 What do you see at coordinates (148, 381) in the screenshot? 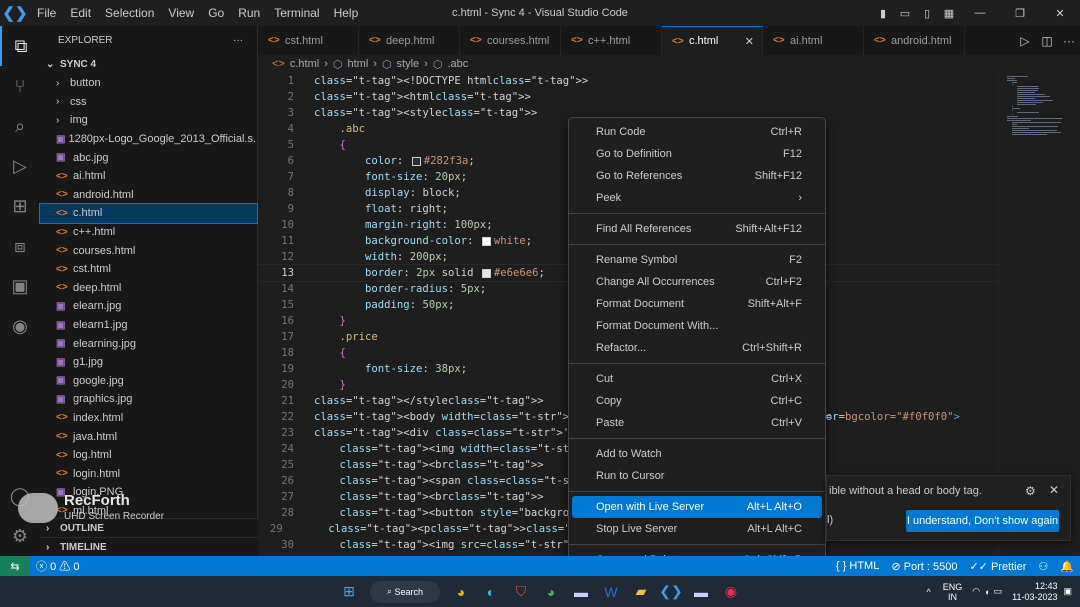
I see `file-item: ▣ google.jpg` at bounding box center [148, 381].